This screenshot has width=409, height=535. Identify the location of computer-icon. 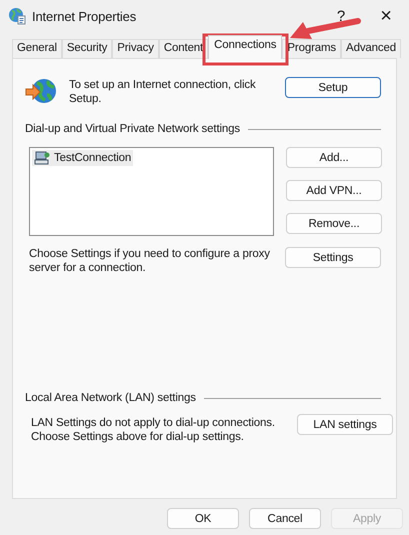
(42, 158).